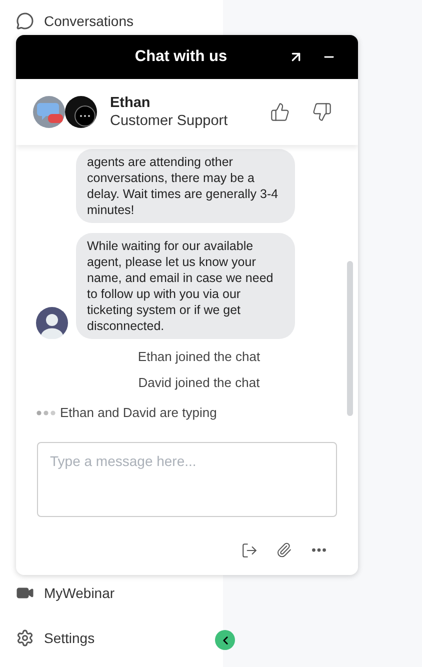 This screenshot has width=422, height=667. I want to click on typing-indicator: Ethan and David are typing, so click(138, 413).